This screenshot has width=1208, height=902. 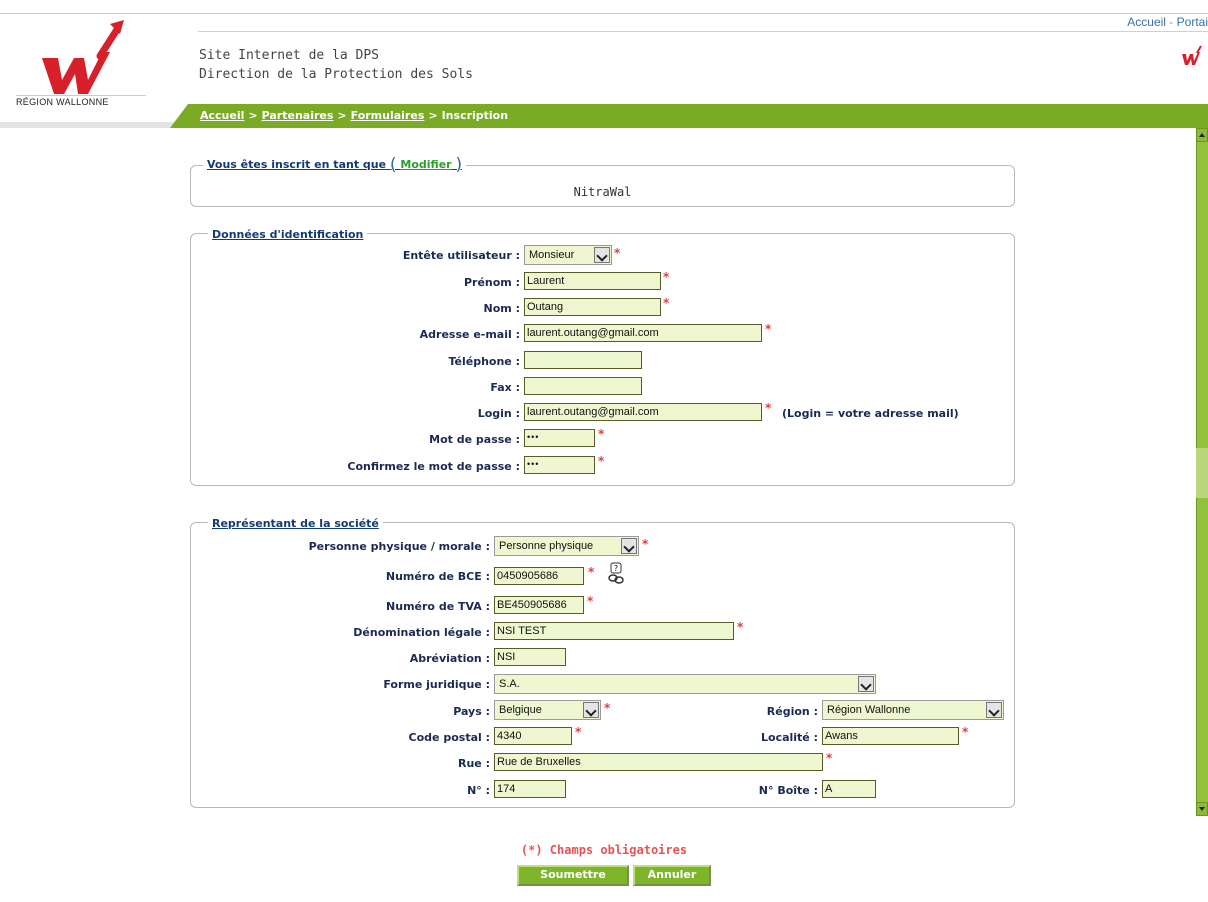 What do you see at coordinates (469, 334) in the screenshot?
I see `email-label: Adresse e-mail :` at bounding box center [469, 334].